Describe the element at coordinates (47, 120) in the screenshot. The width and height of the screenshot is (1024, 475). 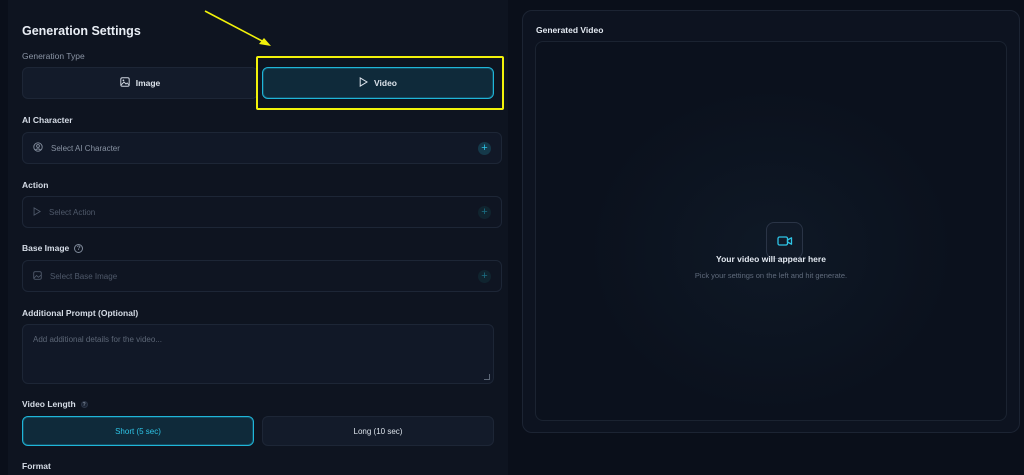
I see `ai-character-label: AI Character` at that location.